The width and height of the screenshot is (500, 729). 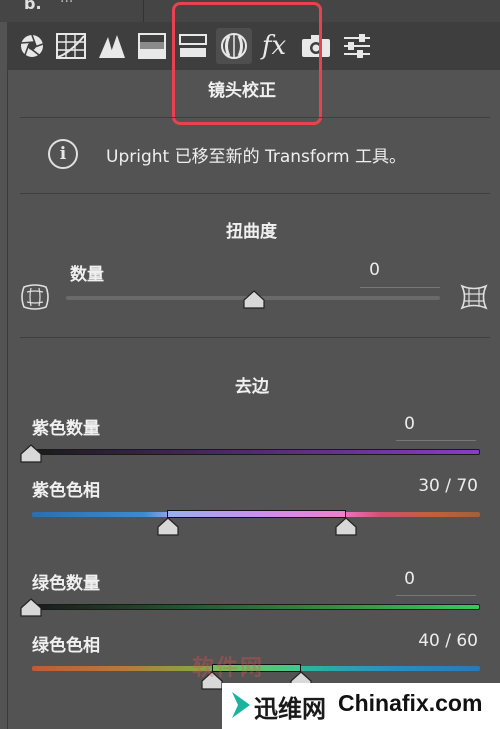 What do you see at coordinates (256, 452) in the screenshot?
I see `purple-amount-track` at bounding box center [256, 452].